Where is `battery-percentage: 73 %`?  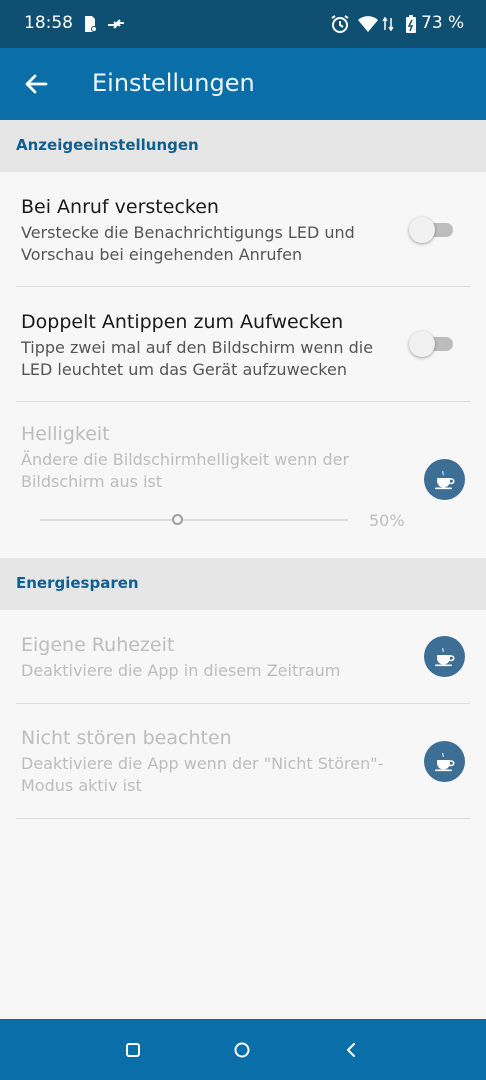
battery-percentage: 73 % is located at coordinates (443, 23).